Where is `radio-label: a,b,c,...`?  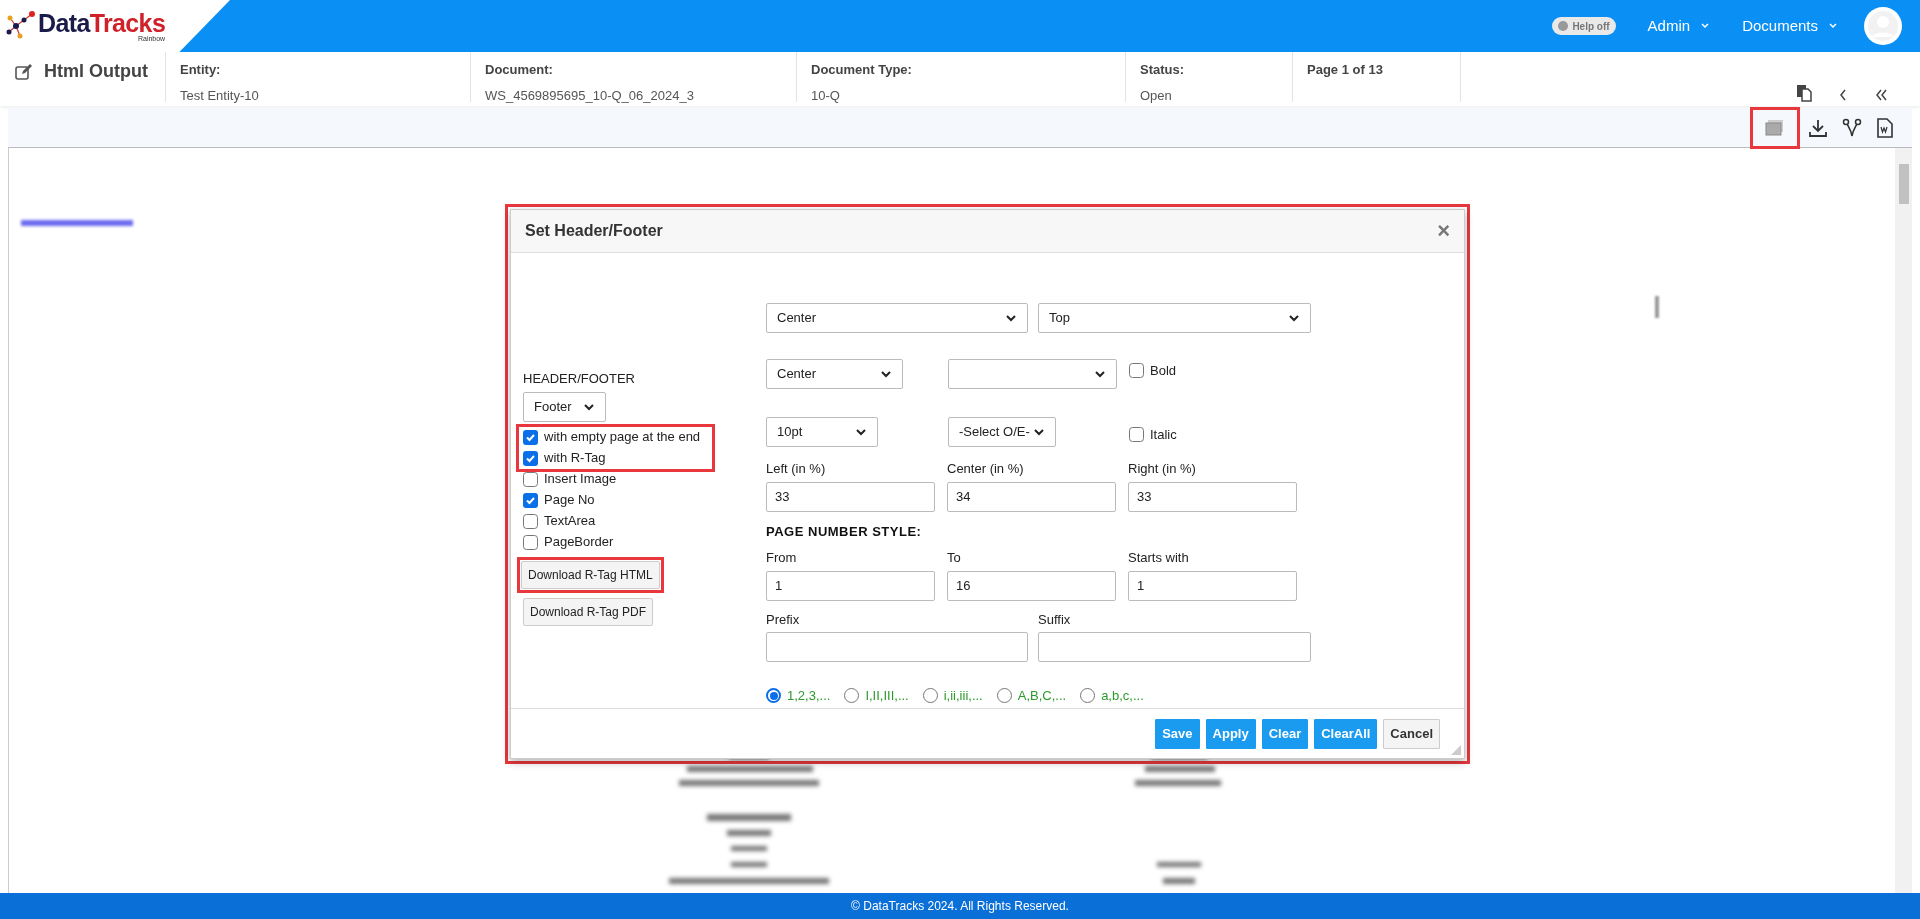 radio-label: a,b,c,... is located at coordinates (1122, 696).